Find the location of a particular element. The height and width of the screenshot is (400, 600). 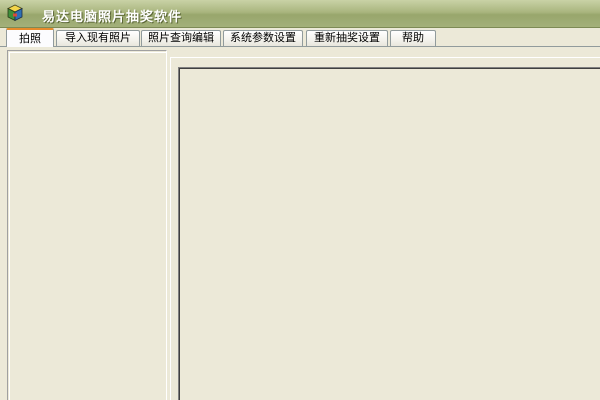

app-box-icon is located at coordinates (15, 13).